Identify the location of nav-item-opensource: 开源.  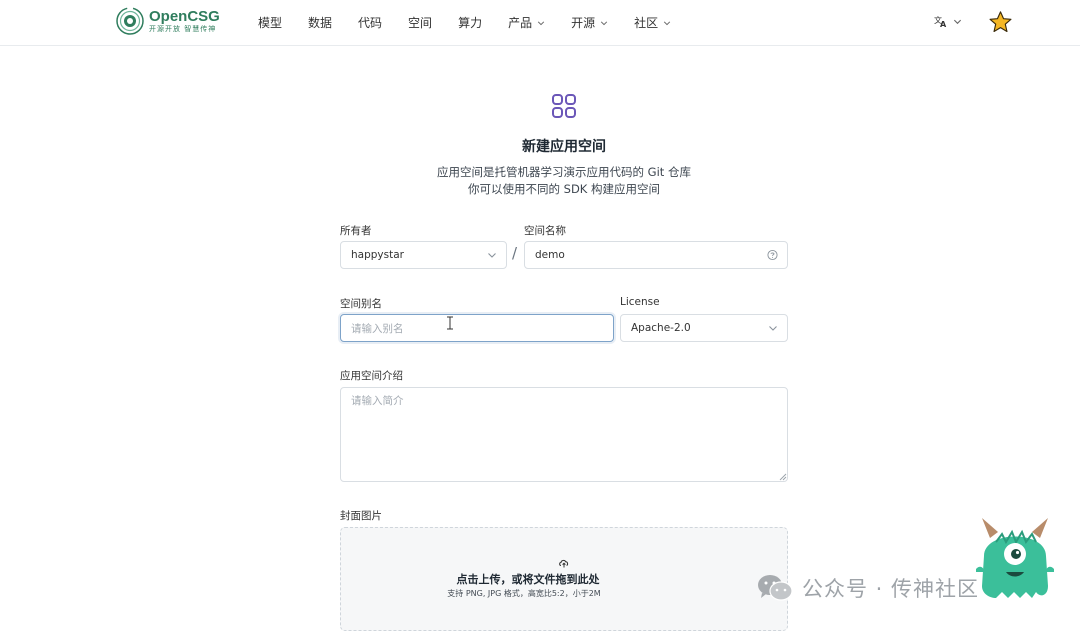
(589, 22).